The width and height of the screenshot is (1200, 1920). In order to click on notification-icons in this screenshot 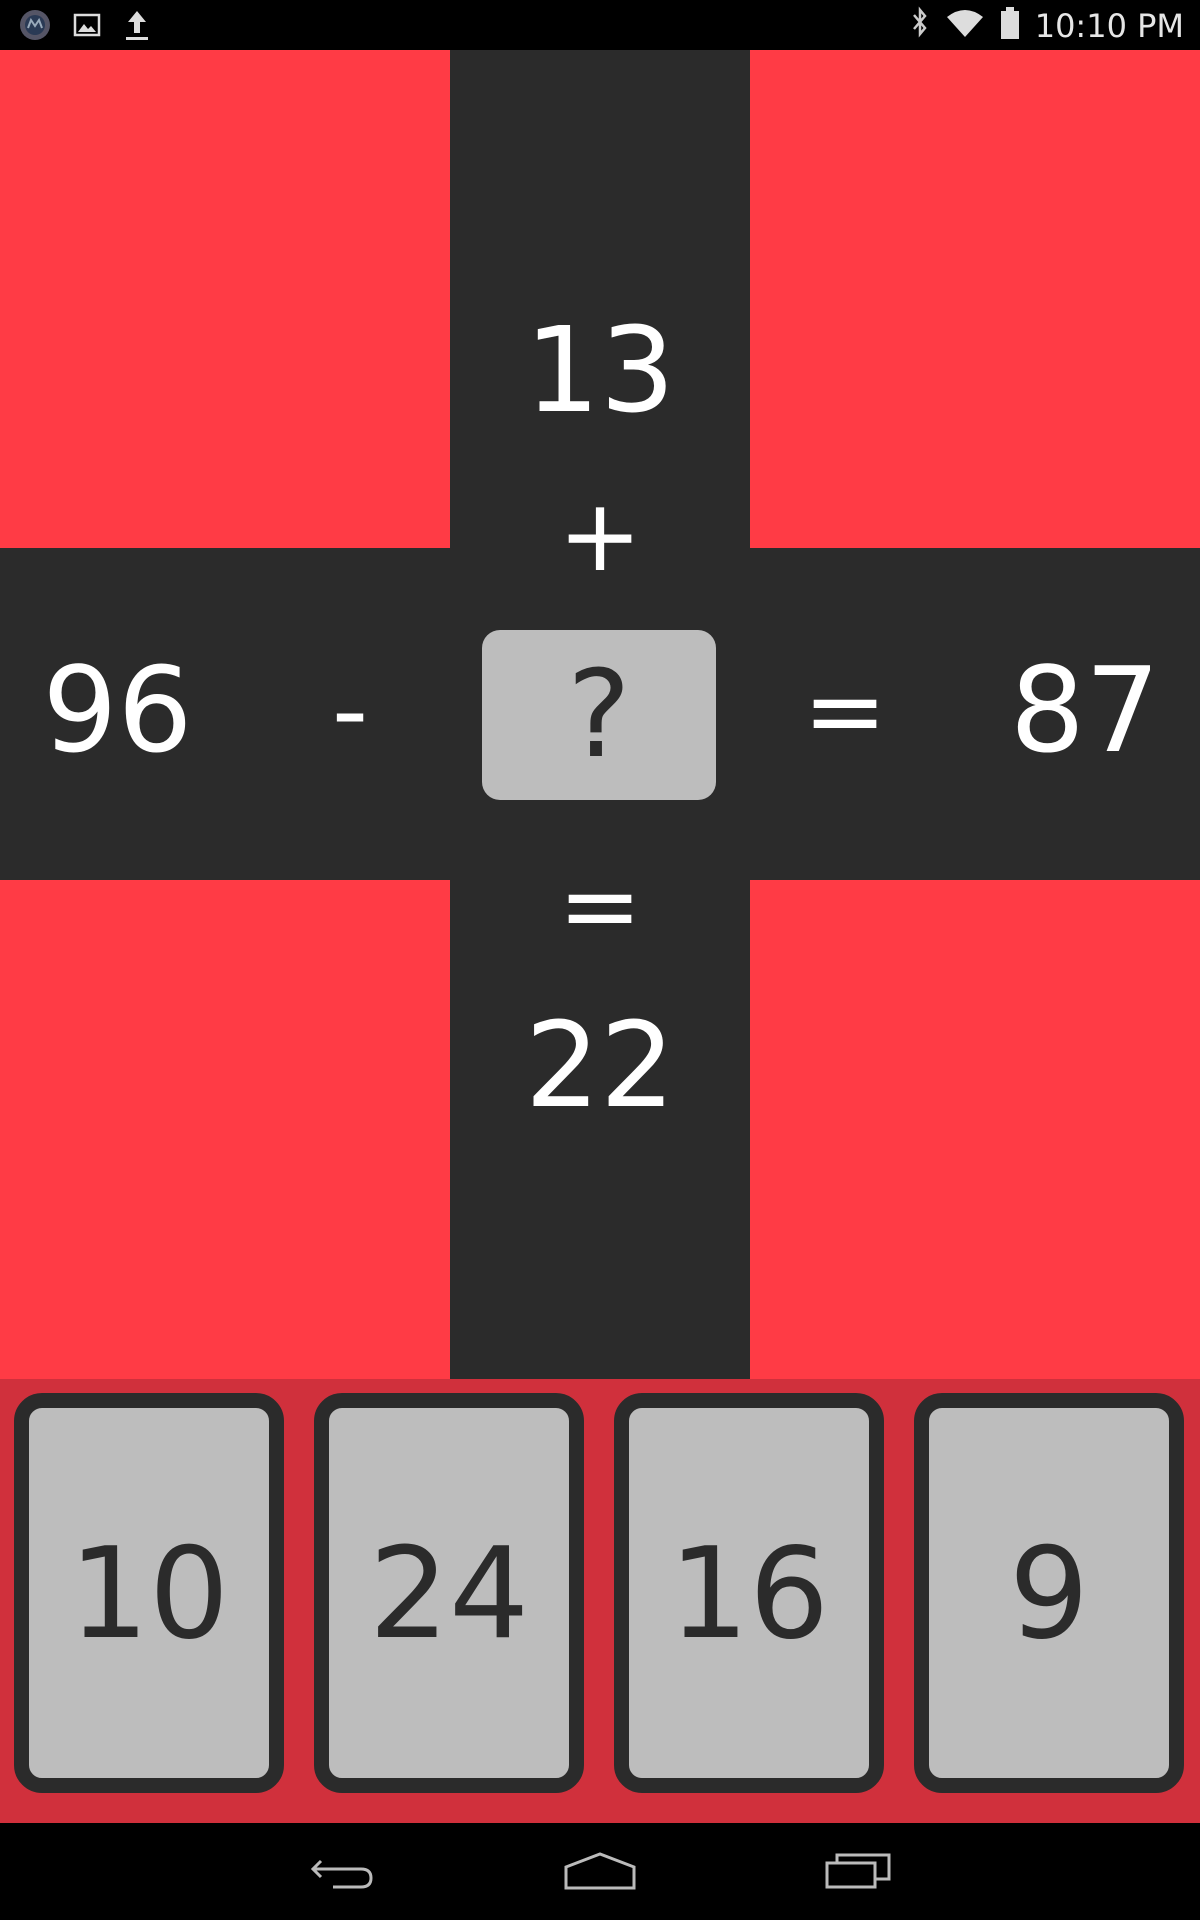, I will do `click(85, 27)`.